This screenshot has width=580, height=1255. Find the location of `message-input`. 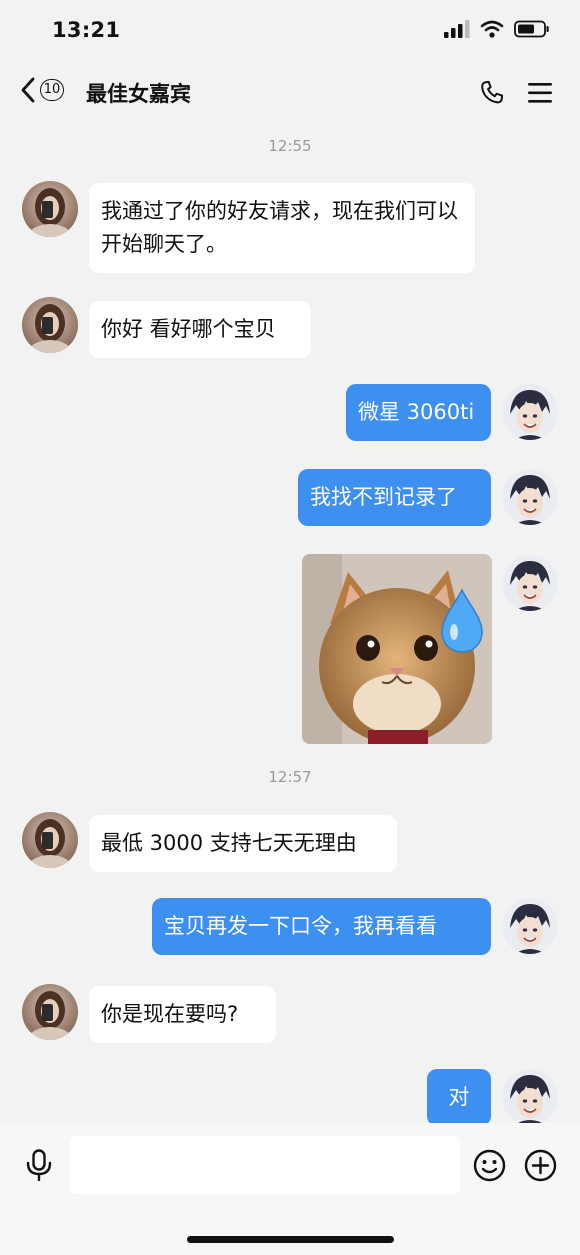

message-input is located at coordinates (265, 1165).